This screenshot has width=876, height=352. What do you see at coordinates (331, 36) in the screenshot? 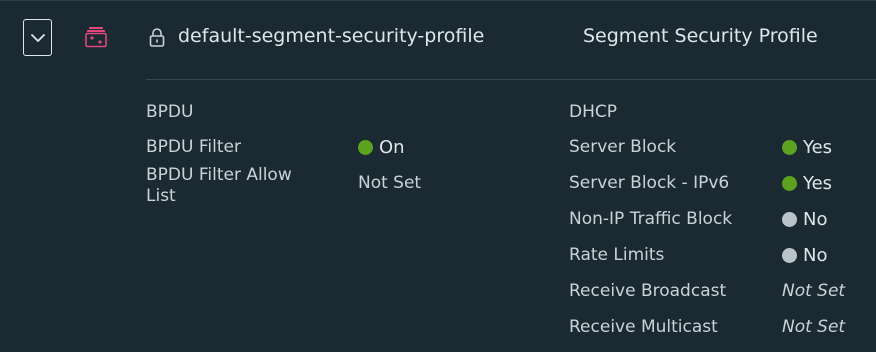
I see `profile-name: default-segment-security-profile` at bounding box center [331, 36].